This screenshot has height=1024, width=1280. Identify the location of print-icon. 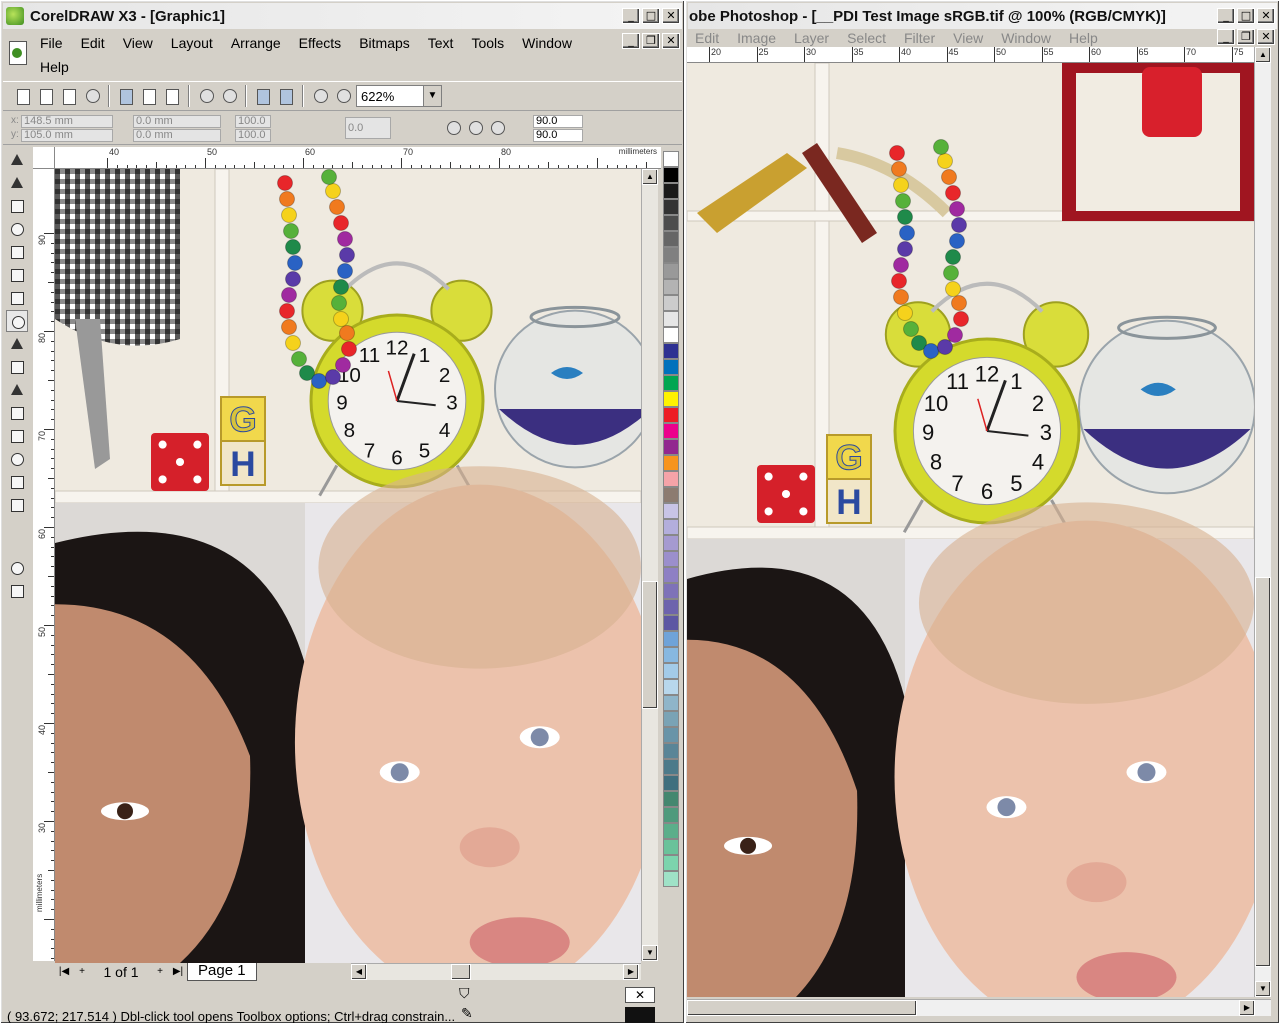
(92, 96).